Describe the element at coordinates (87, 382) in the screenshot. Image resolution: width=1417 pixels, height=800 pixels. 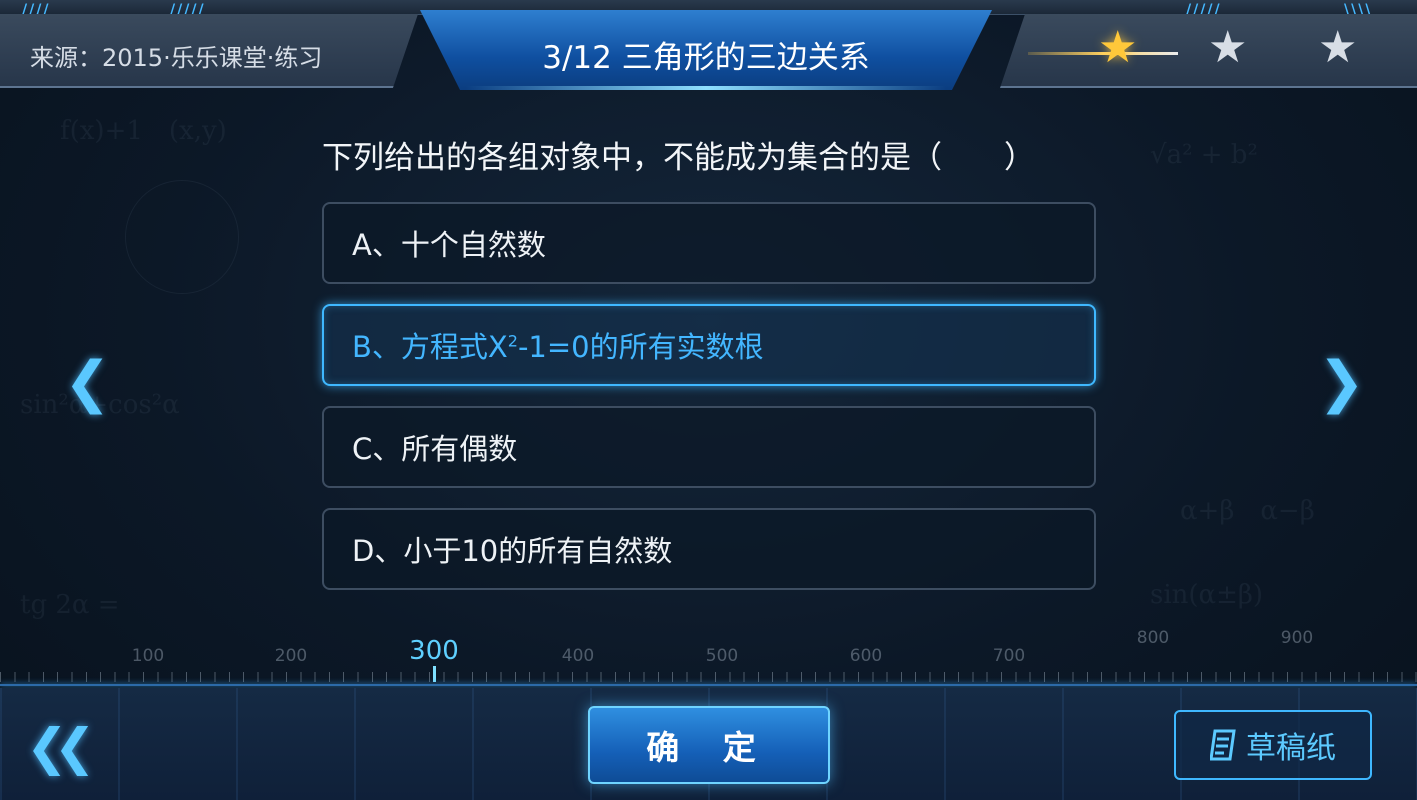
I see `chevron-left-icon: ❮` at that location.